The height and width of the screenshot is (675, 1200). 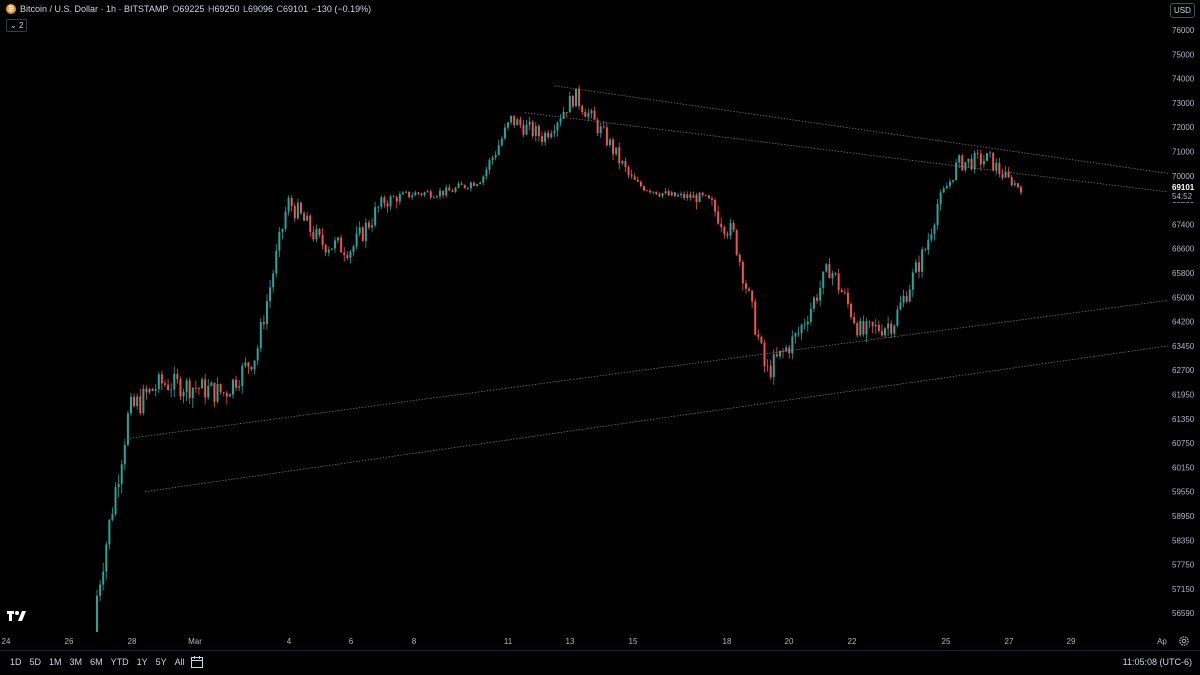 What do you see at coordinates (1183, 30) in the screenshot?
I see `price-tick-label: 76000` at bounding box center [1183, 30].